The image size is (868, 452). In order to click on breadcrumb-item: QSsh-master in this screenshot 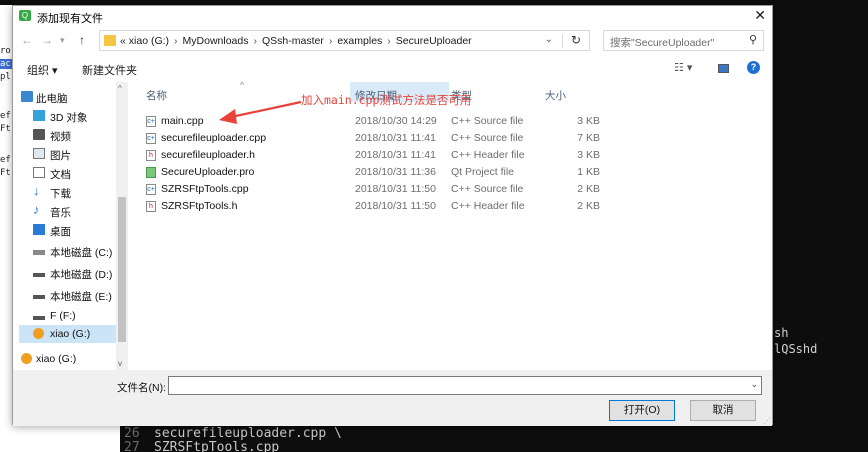, I will do `click(293, 41)`.